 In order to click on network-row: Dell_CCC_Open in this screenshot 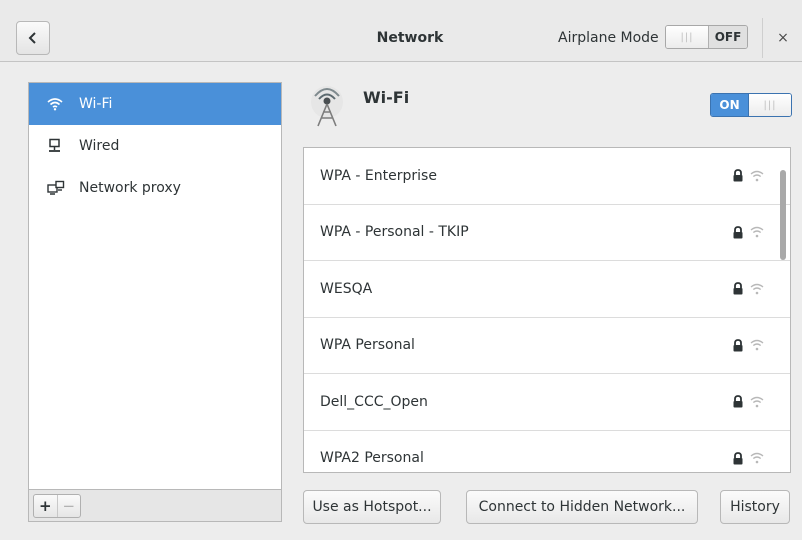, I will do `click(547, 402)`.